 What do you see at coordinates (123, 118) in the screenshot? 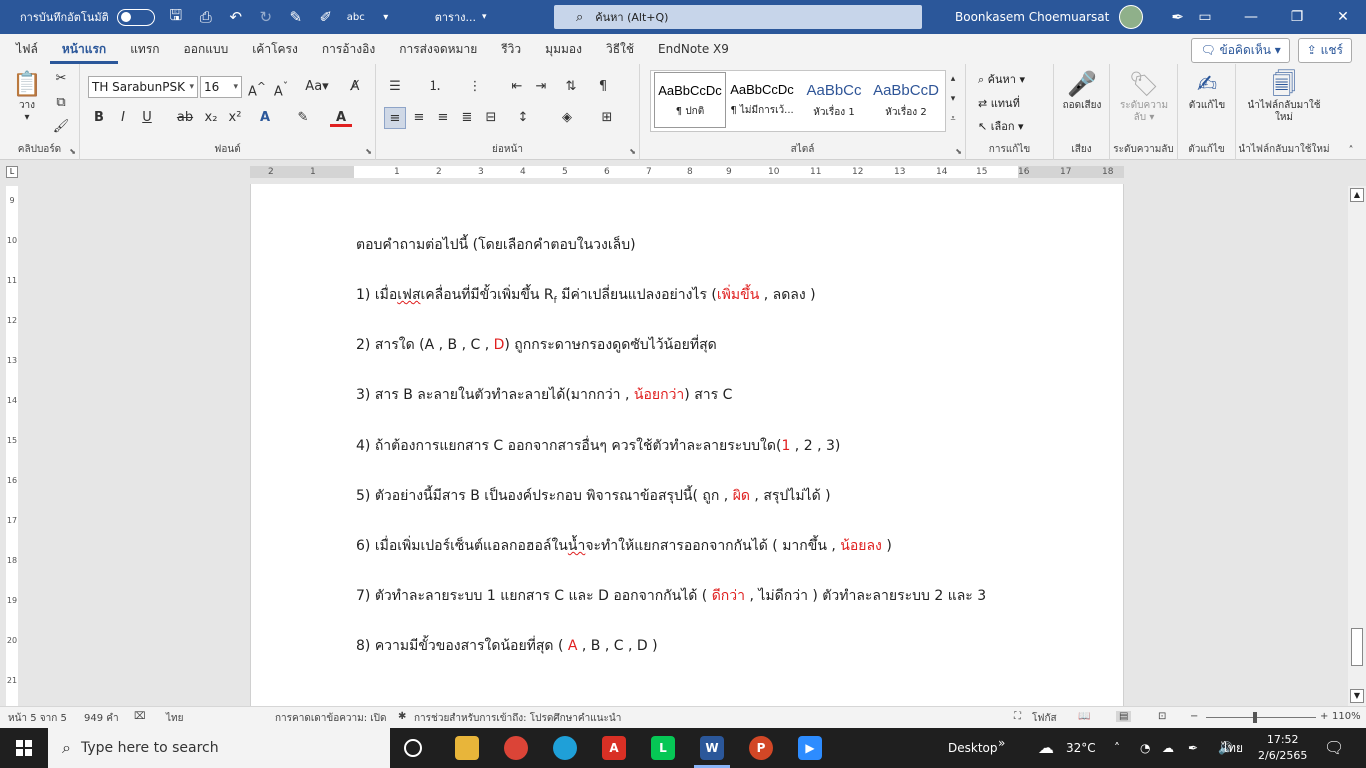
I see `italic-icon: I` at bounding box center [123, 118].